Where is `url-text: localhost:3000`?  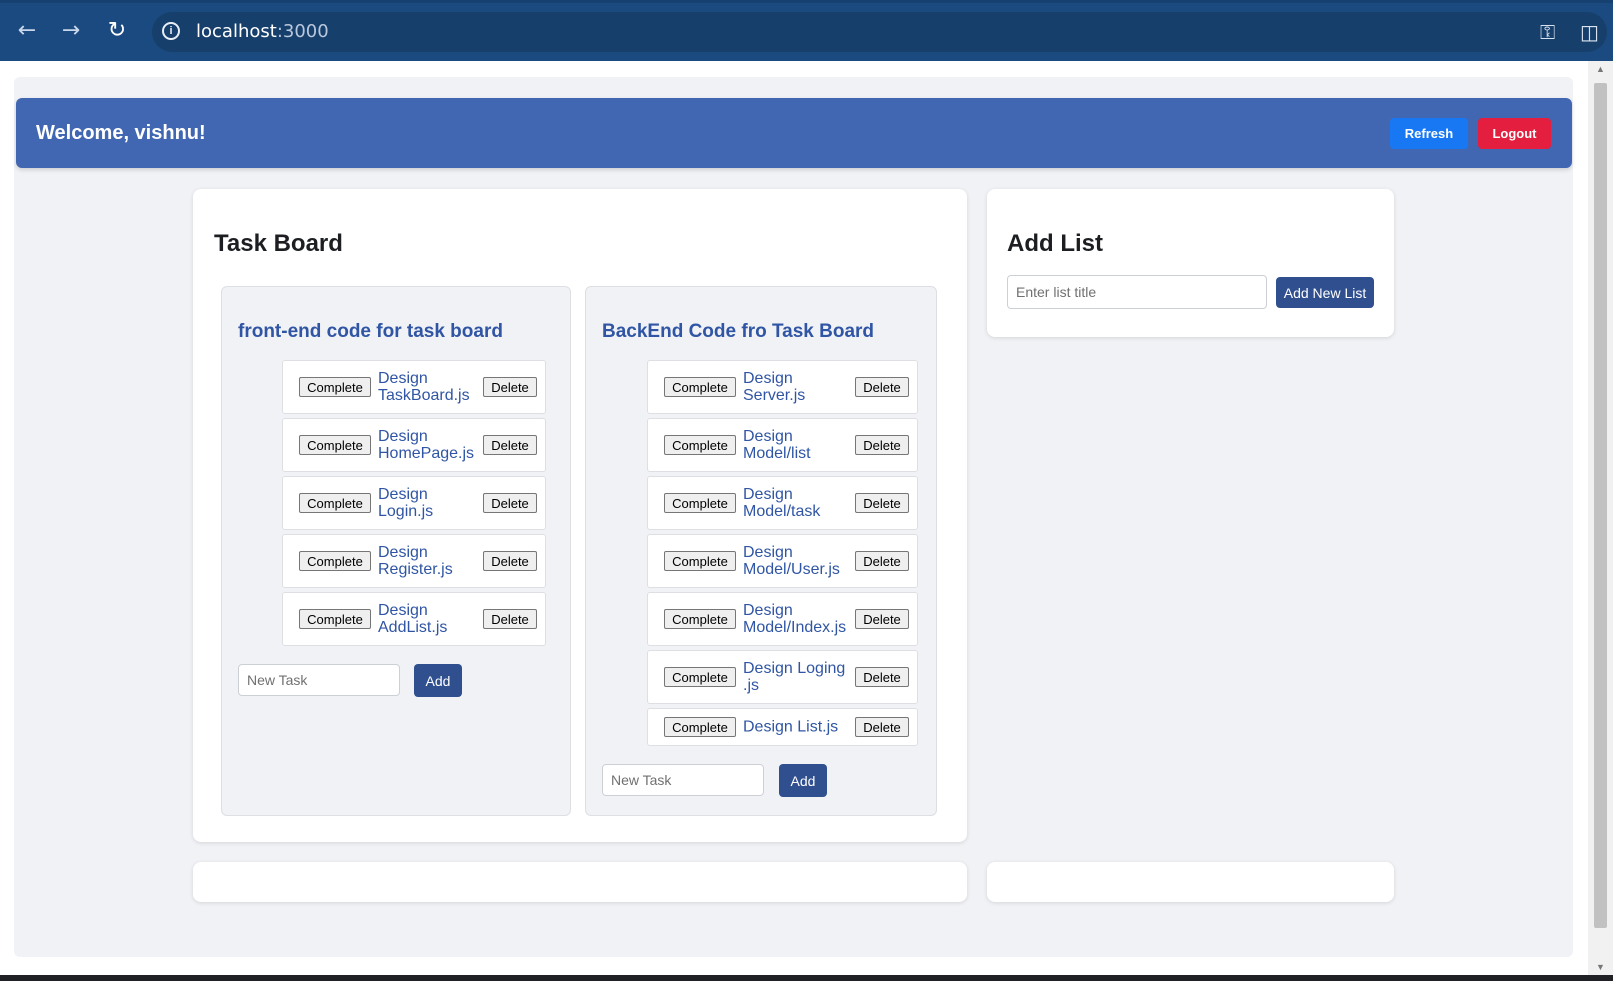 url-text: localhost:3000 is located at coordinates (262, 31).